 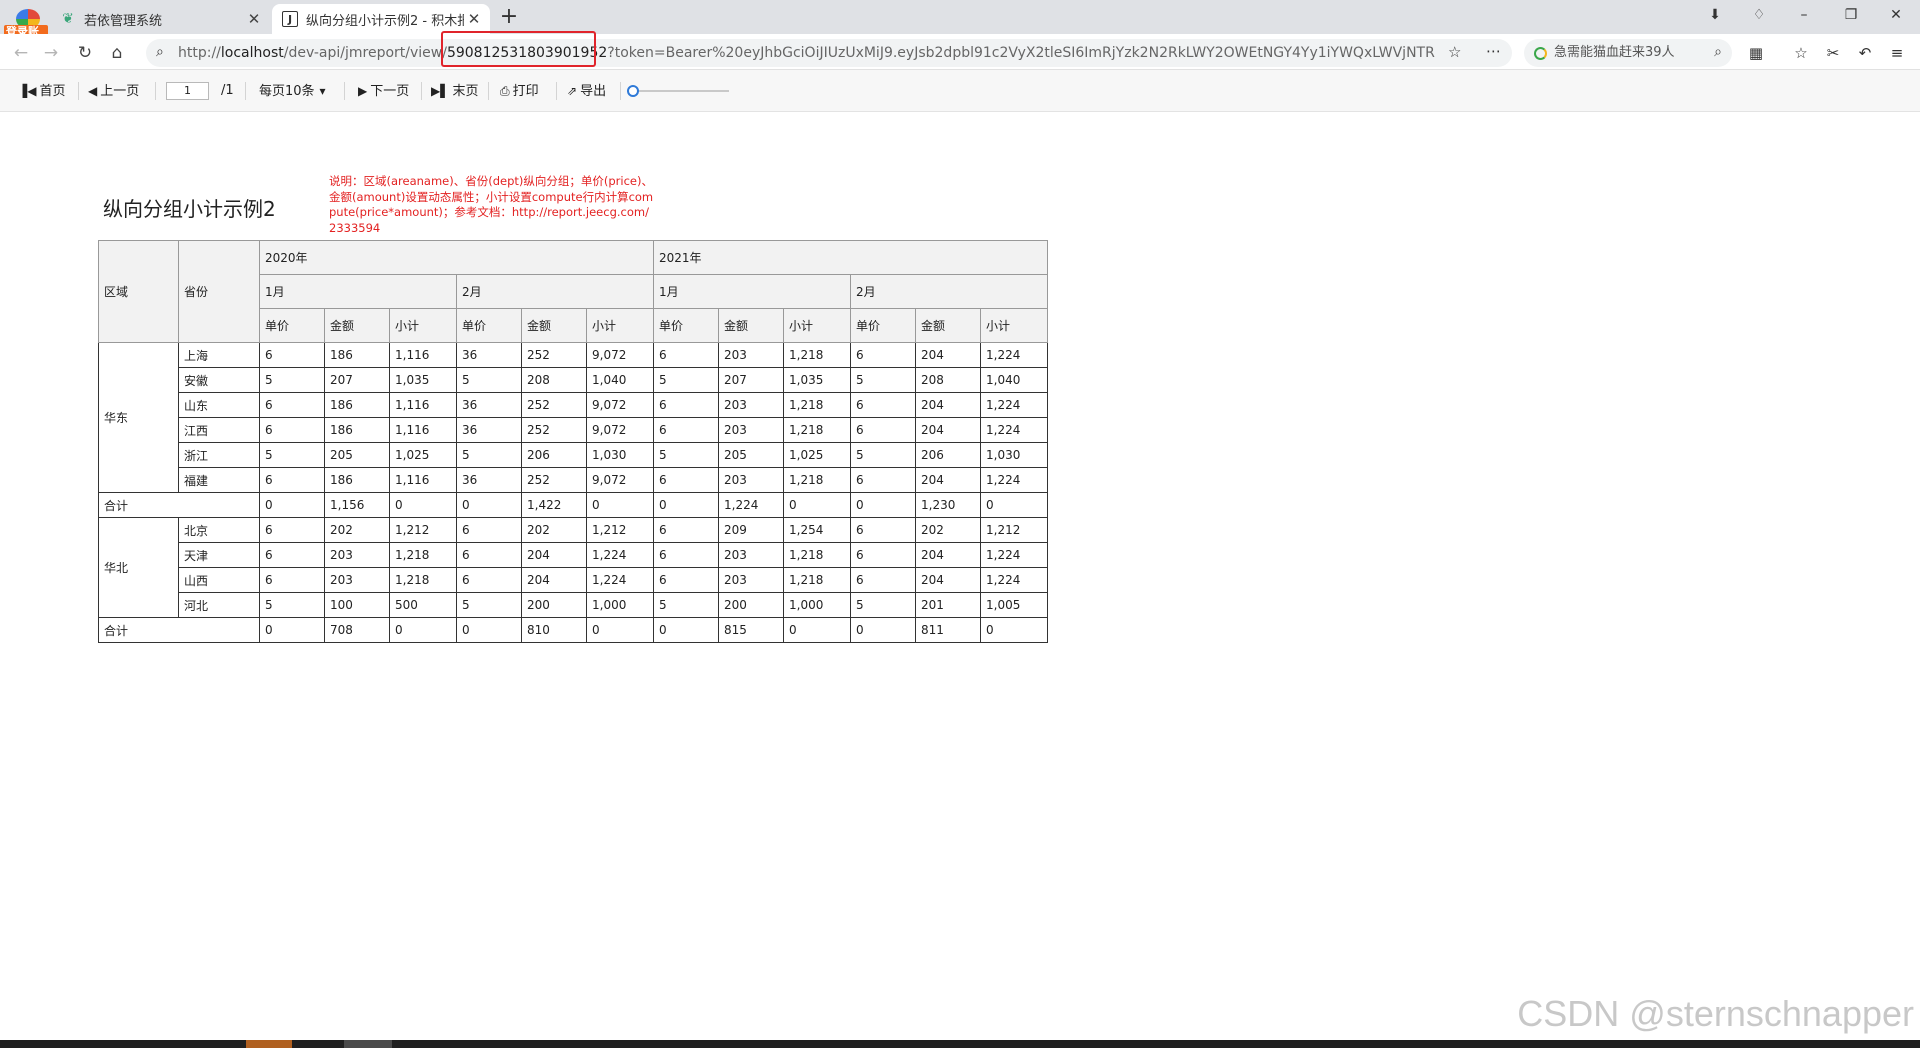 What do you see at coordinates (1014, 580) in the screenshot?
I see `table-cell: 1,224` at bounding box center [1014, 580].